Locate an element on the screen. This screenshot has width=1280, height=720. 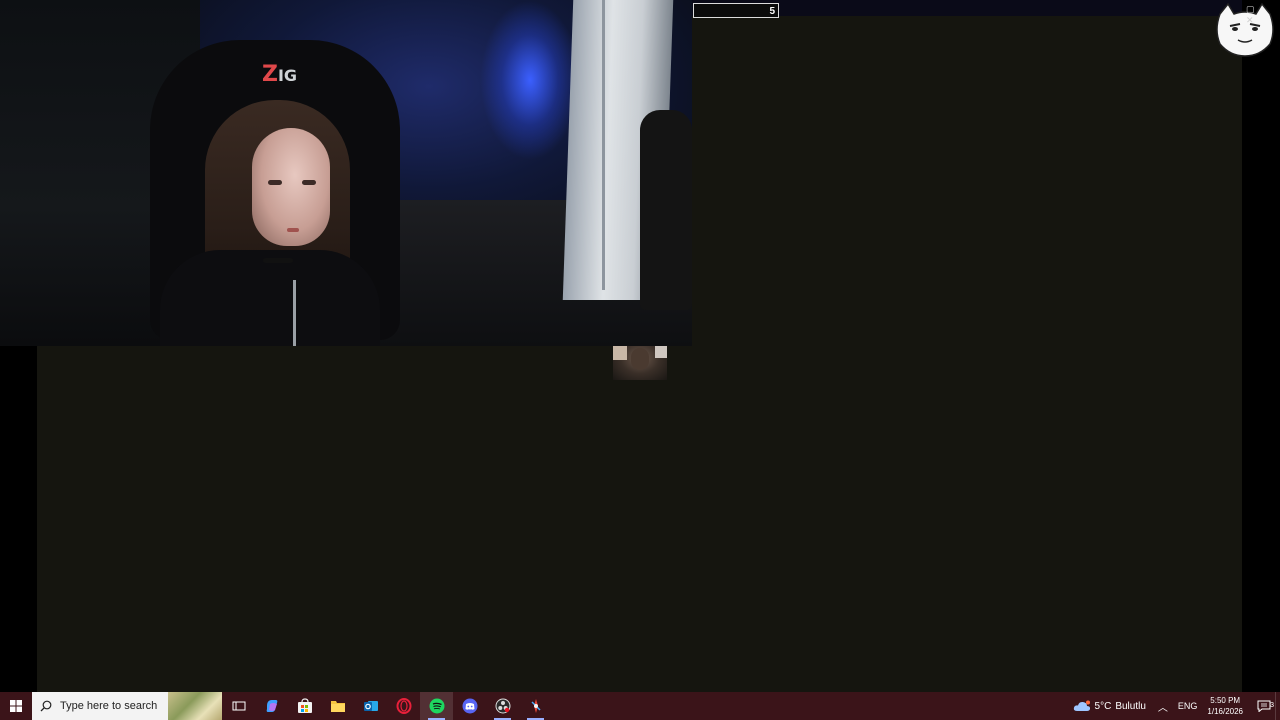
app-button is located at coordinates (535, 706).